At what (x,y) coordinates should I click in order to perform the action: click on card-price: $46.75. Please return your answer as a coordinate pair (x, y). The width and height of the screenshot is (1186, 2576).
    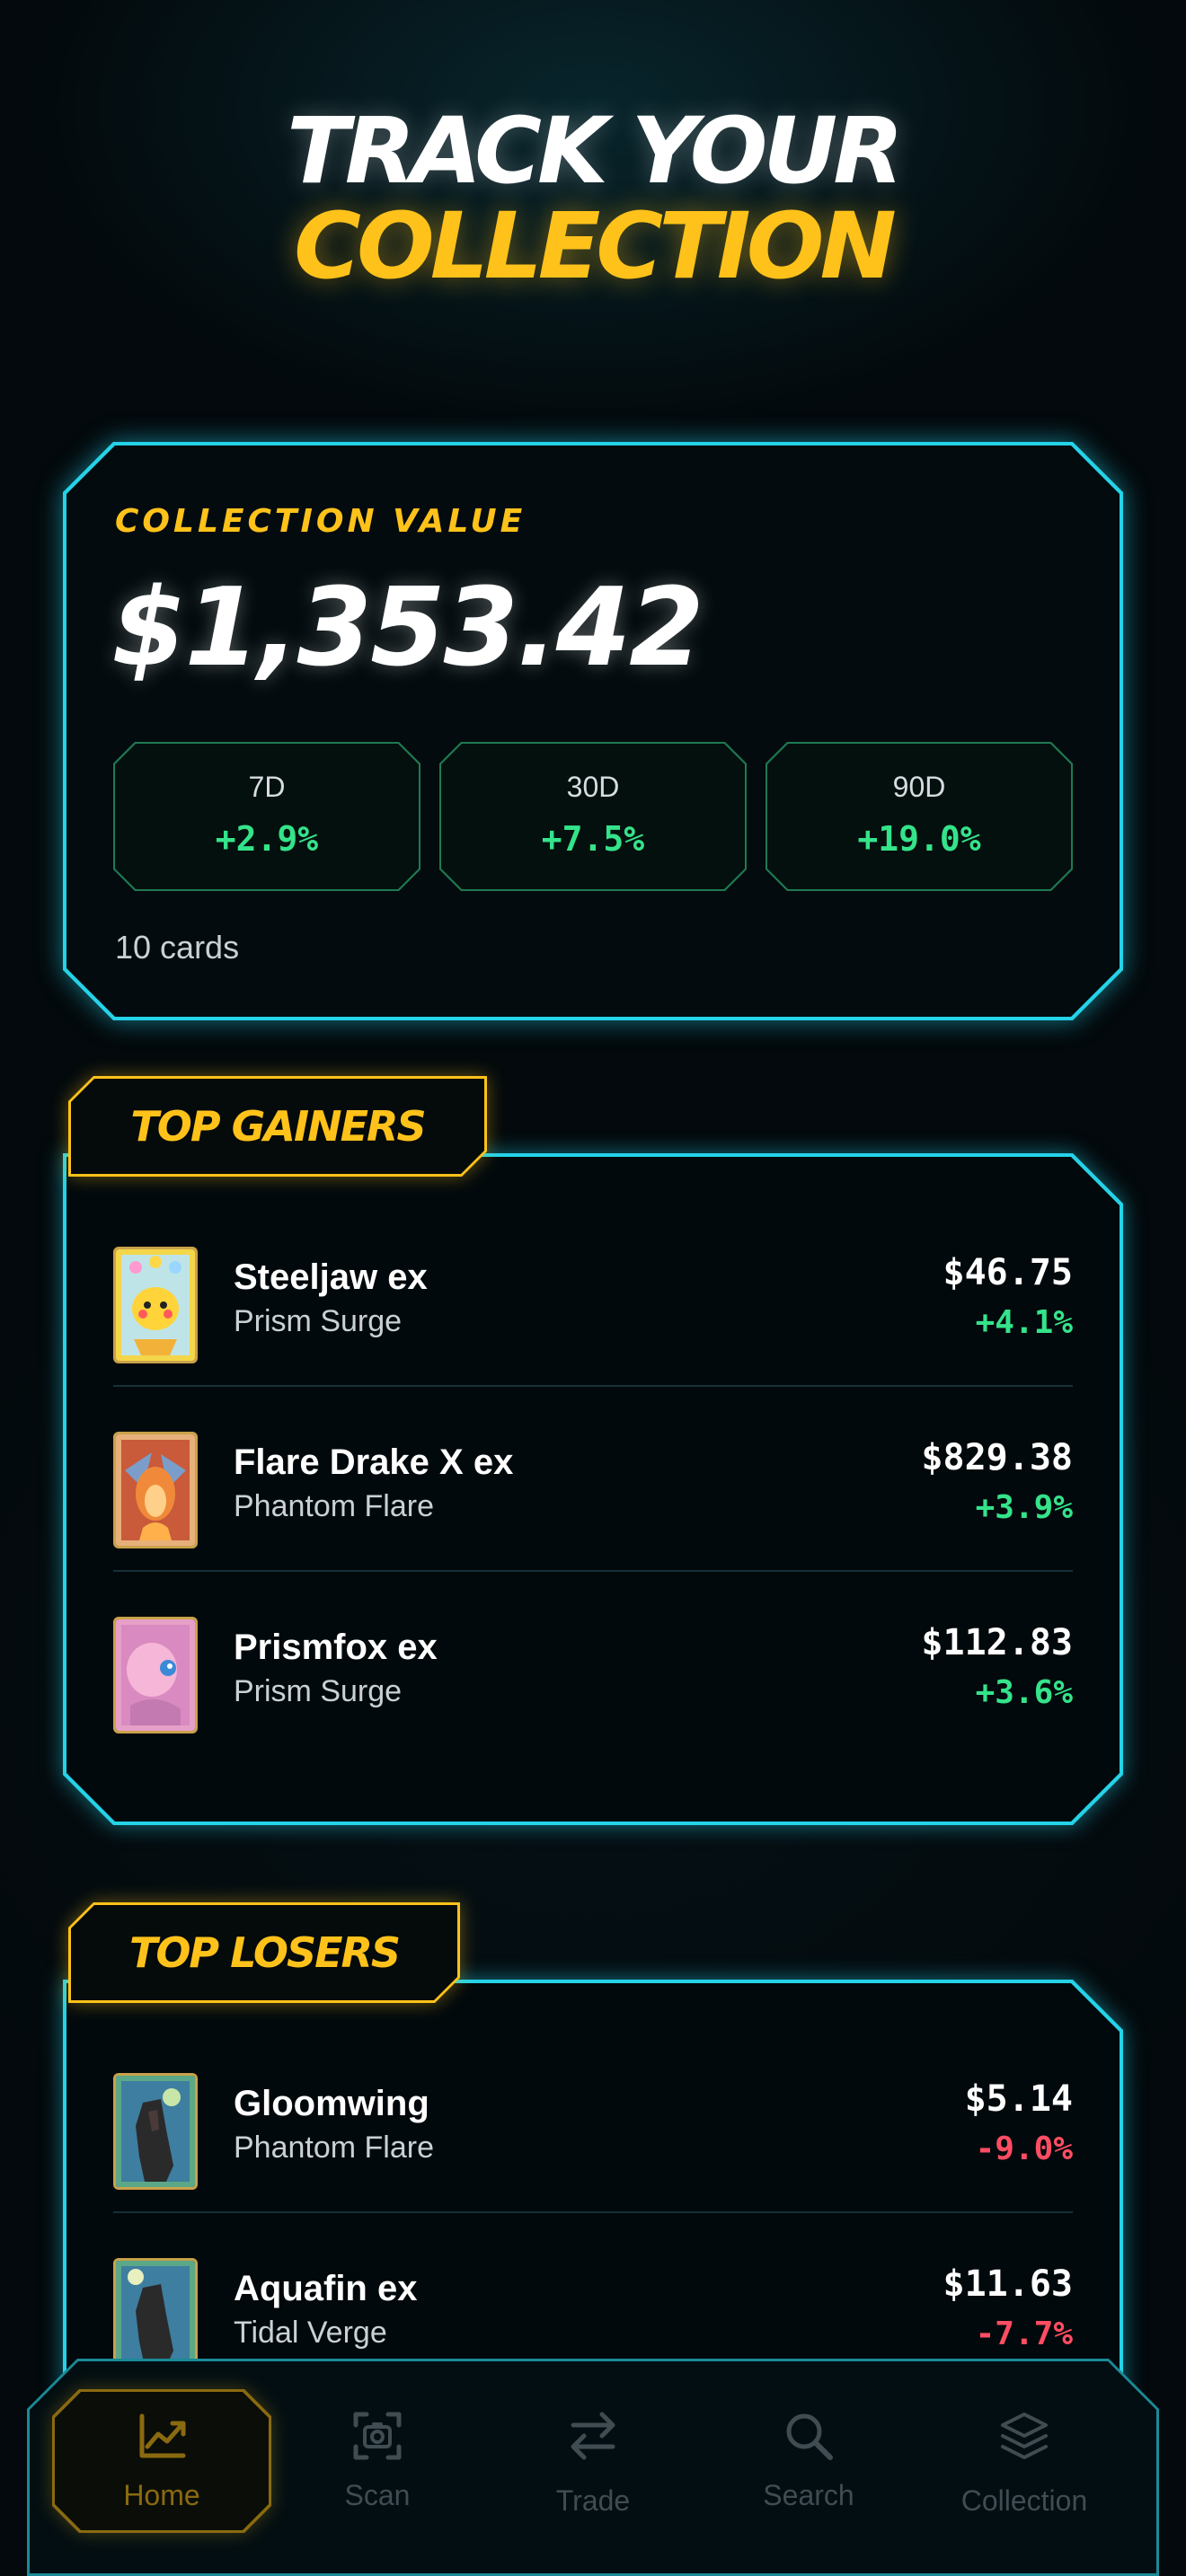
    Looking at the image, I should click on (1008, 1272).